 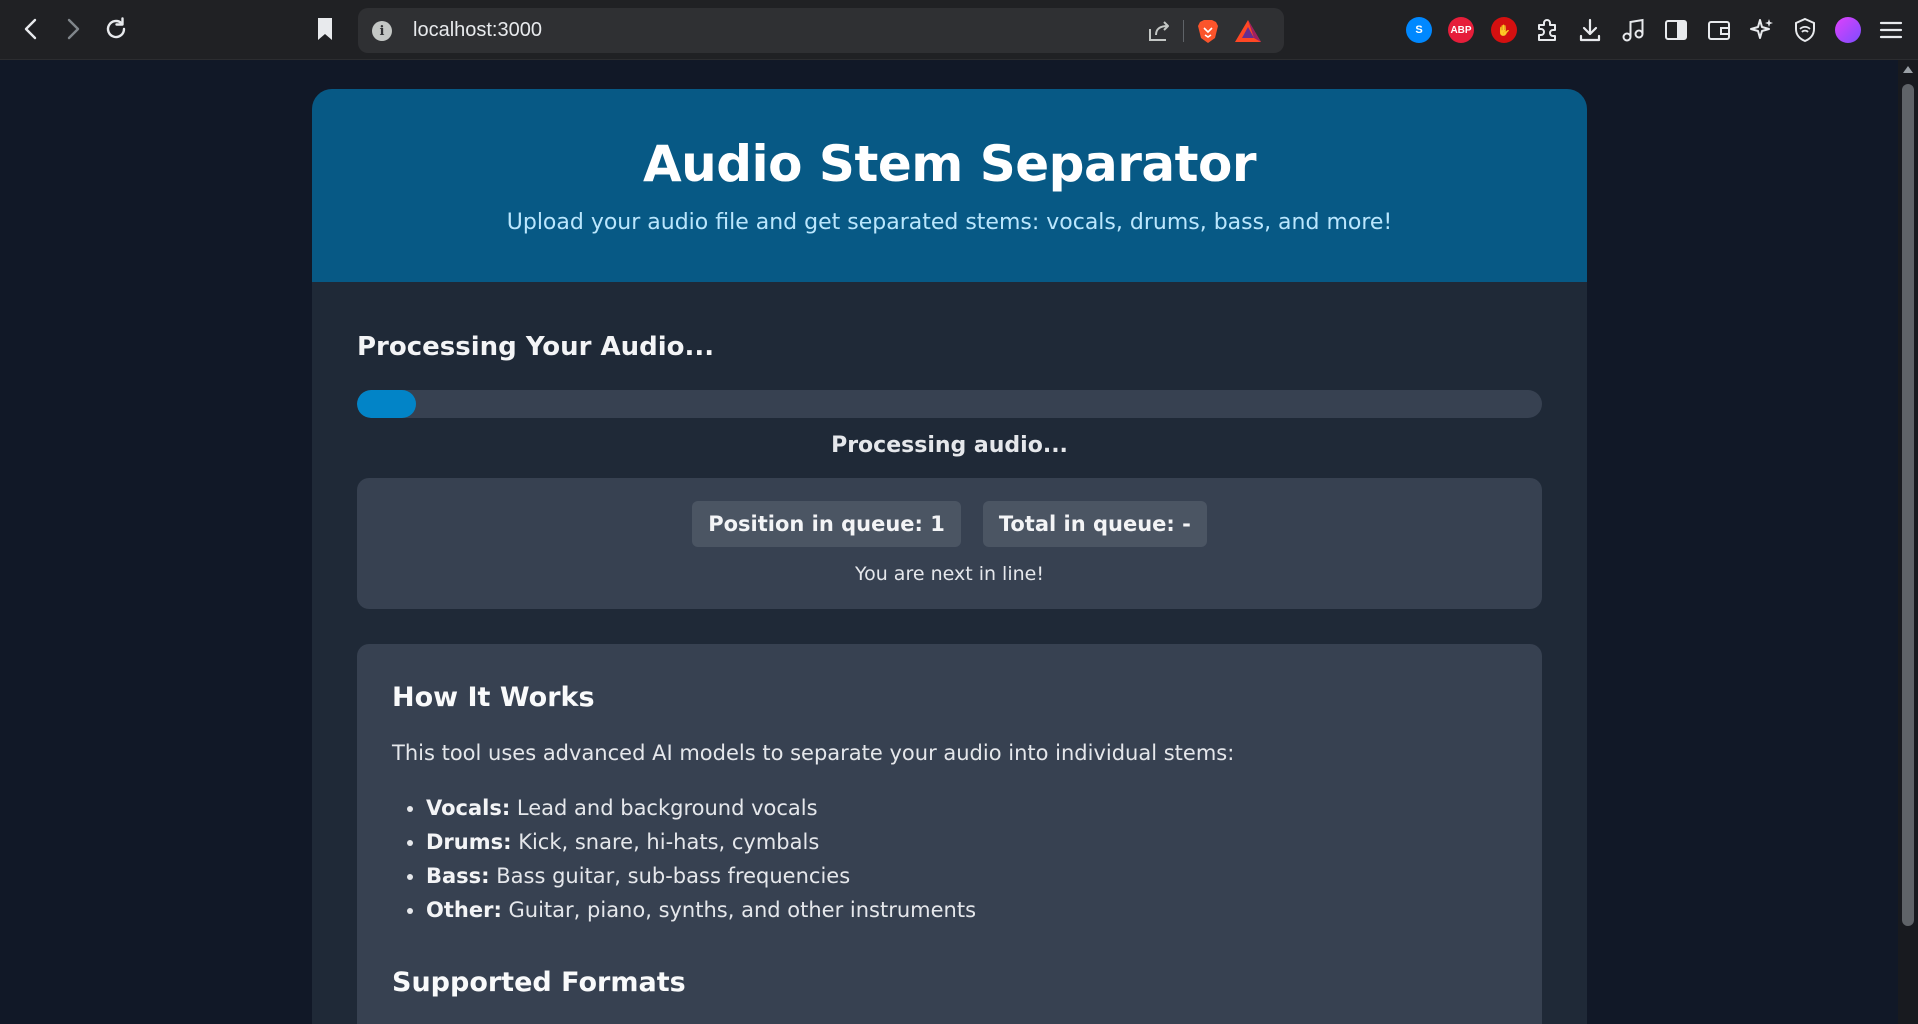 I want to click on puzzle-icon, so click(x=1547, y=30).